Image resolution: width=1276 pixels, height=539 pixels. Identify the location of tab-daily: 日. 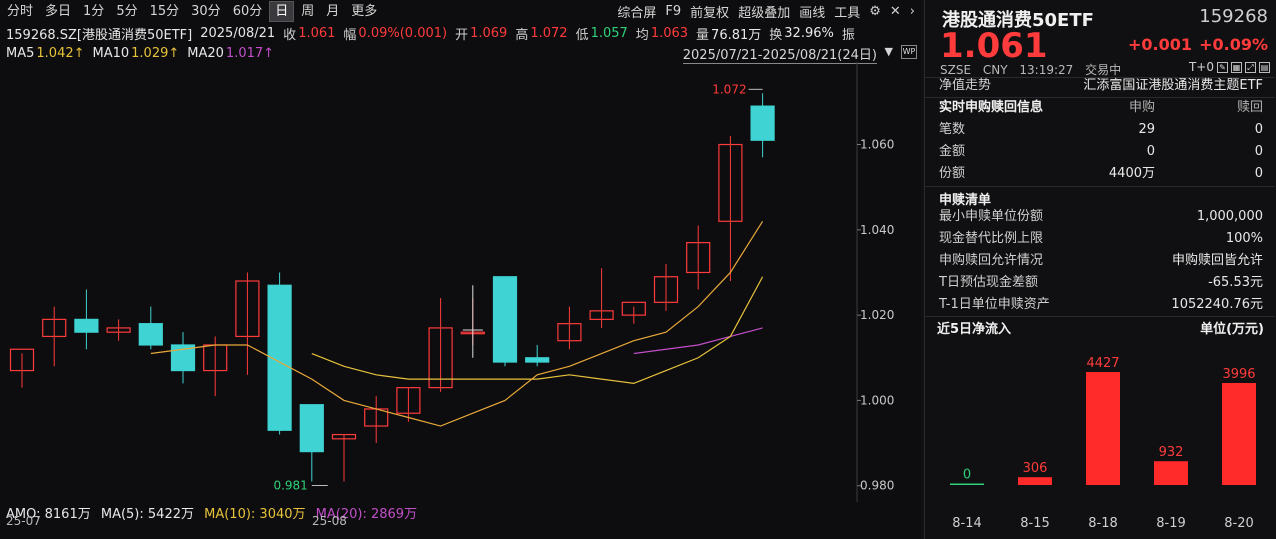
(282, 11).